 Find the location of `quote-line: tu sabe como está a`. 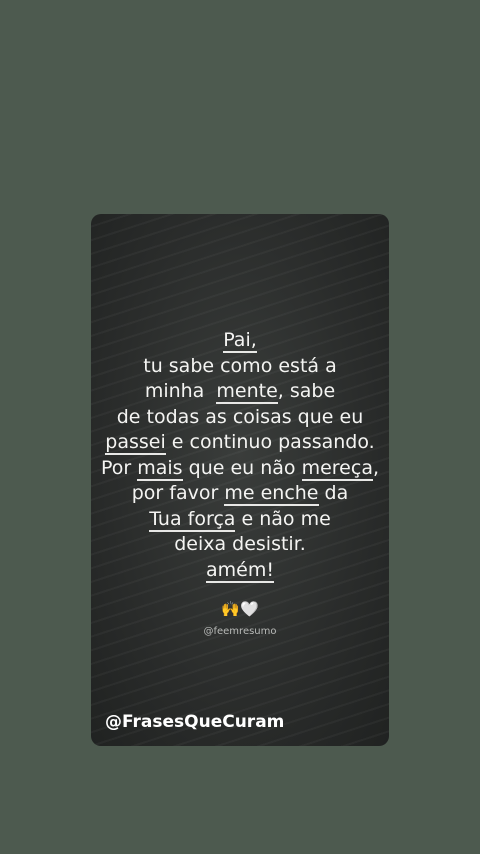

quote-line: tu sabe como está a is located at coordinates (240, 365).